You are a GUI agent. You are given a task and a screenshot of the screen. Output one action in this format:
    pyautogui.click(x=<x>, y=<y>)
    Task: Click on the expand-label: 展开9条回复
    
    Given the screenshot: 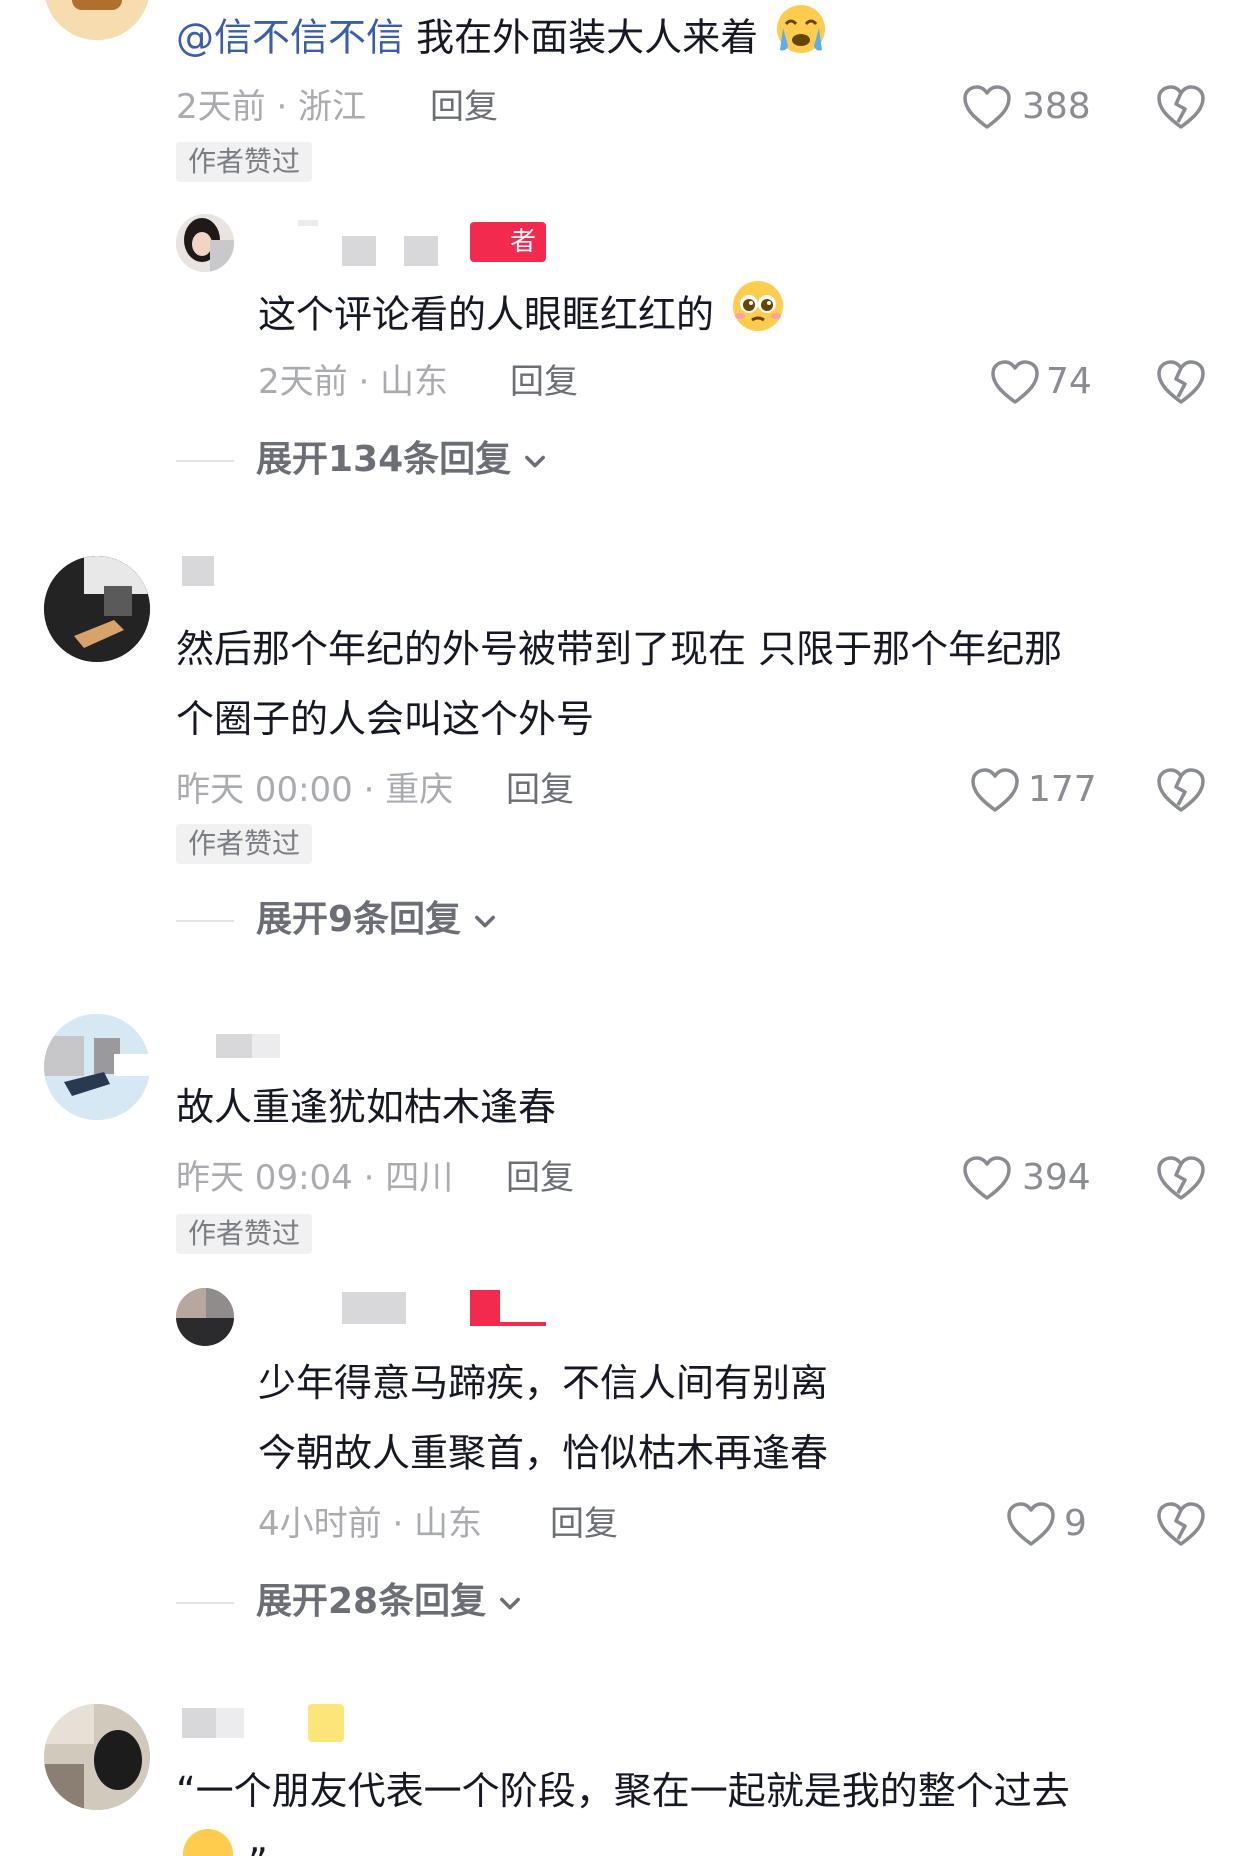 What is the action you would take?
    pyautogui.click(x=359, y=919)
    